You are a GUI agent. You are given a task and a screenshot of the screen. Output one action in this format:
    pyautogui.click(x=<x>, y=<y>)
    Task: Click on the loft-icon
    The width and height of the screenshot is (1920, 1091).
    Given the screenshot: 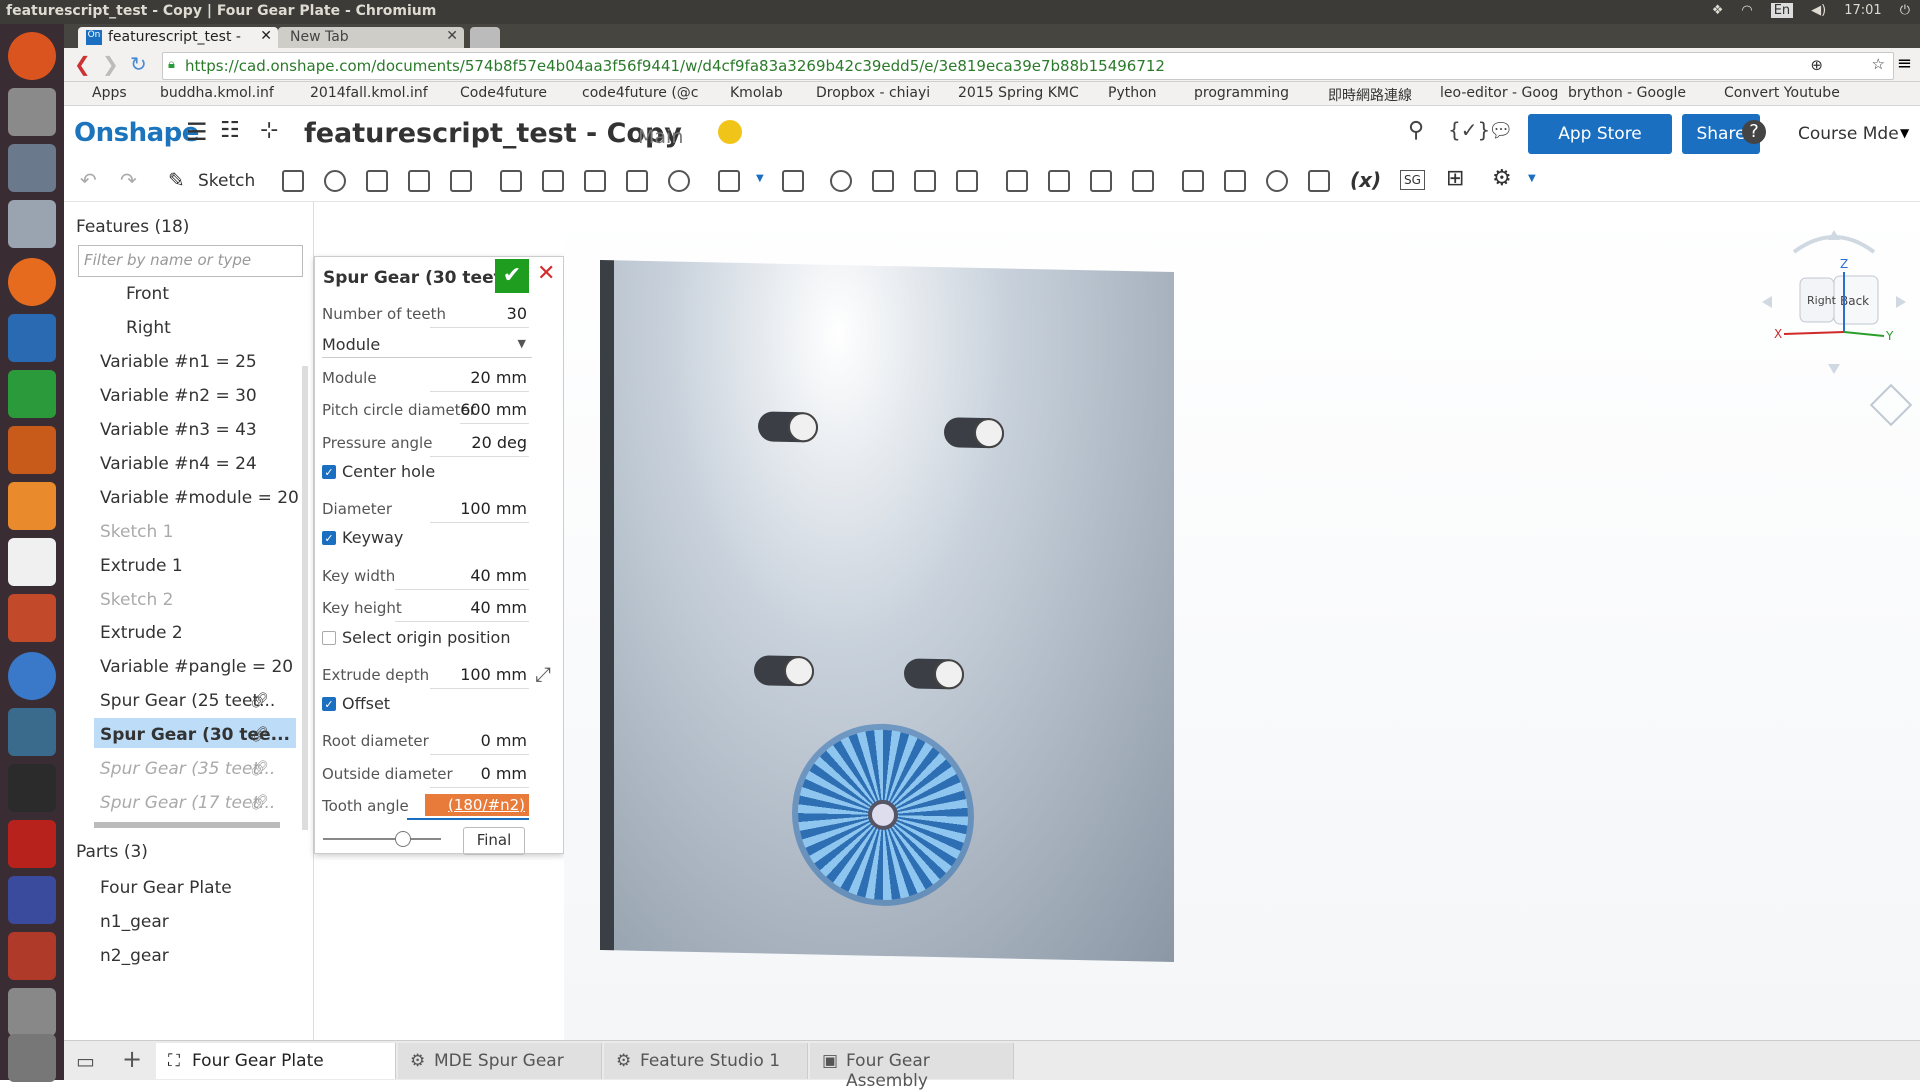 What is the action you would take?
    pyautogui.click(x=419, y=181)
    